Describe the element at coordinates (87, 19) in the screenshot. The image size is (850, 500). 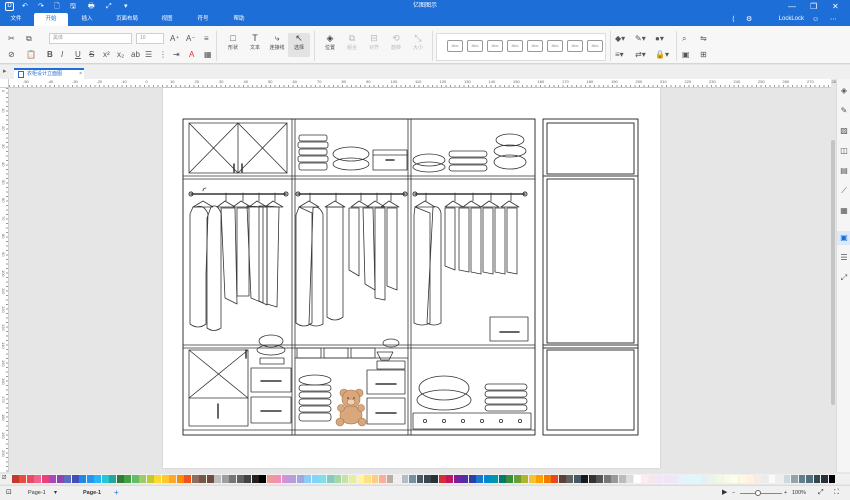
I see `tab-insert: 插入` at that location.